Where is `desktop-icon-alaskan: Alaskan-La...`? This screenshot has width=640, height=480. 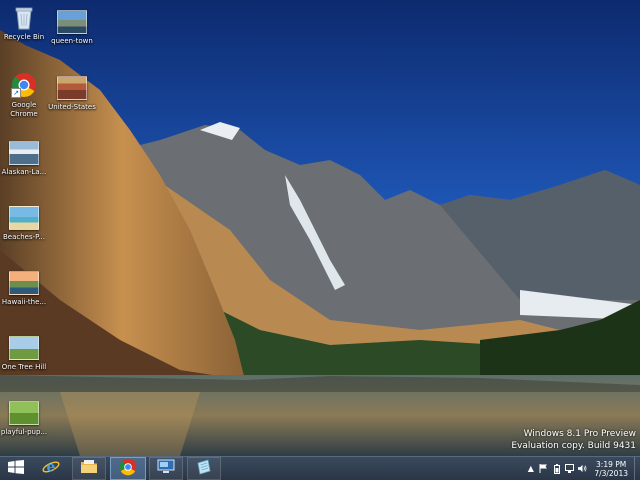 desktop-icon-alaskan: Alaskan-La... is located at coordinates (26, 159).